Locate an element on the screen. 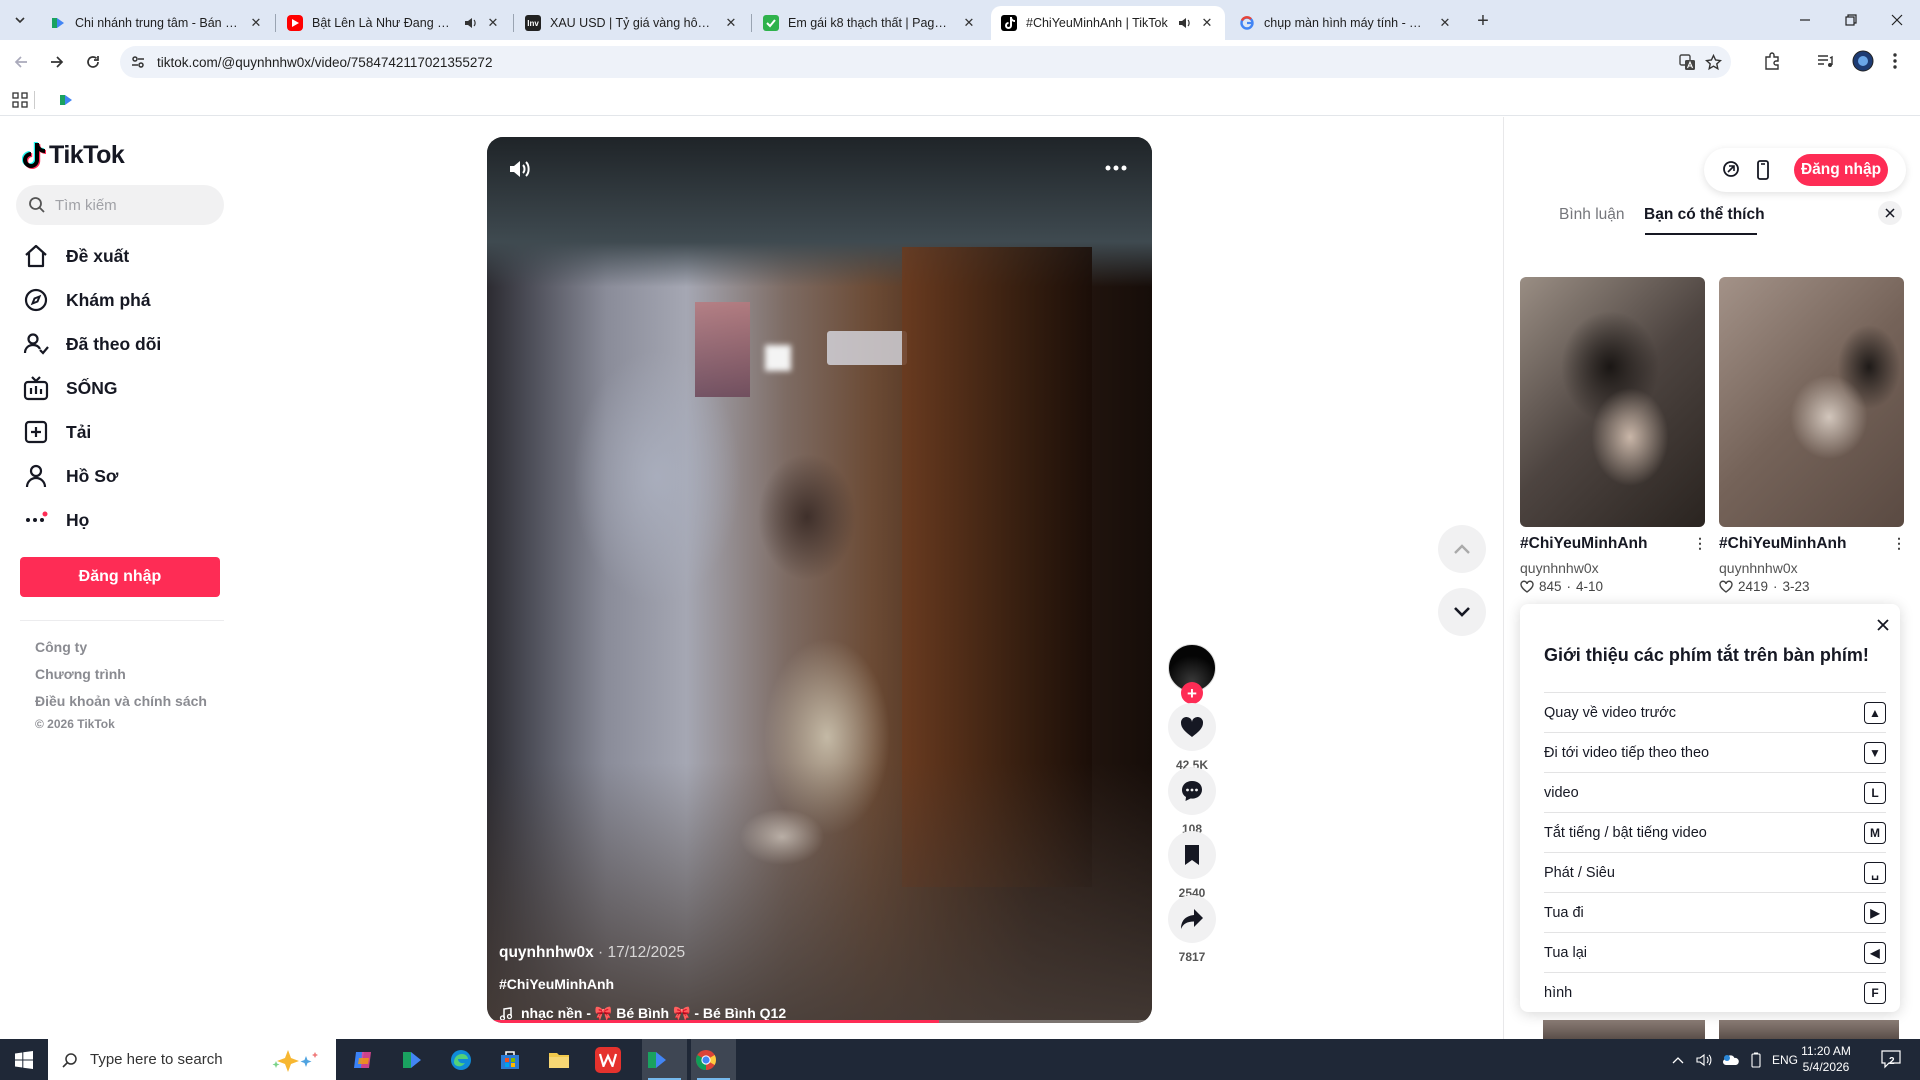 The image size is (1920, 1080). close-icon is located at coordinates (1883, 625).